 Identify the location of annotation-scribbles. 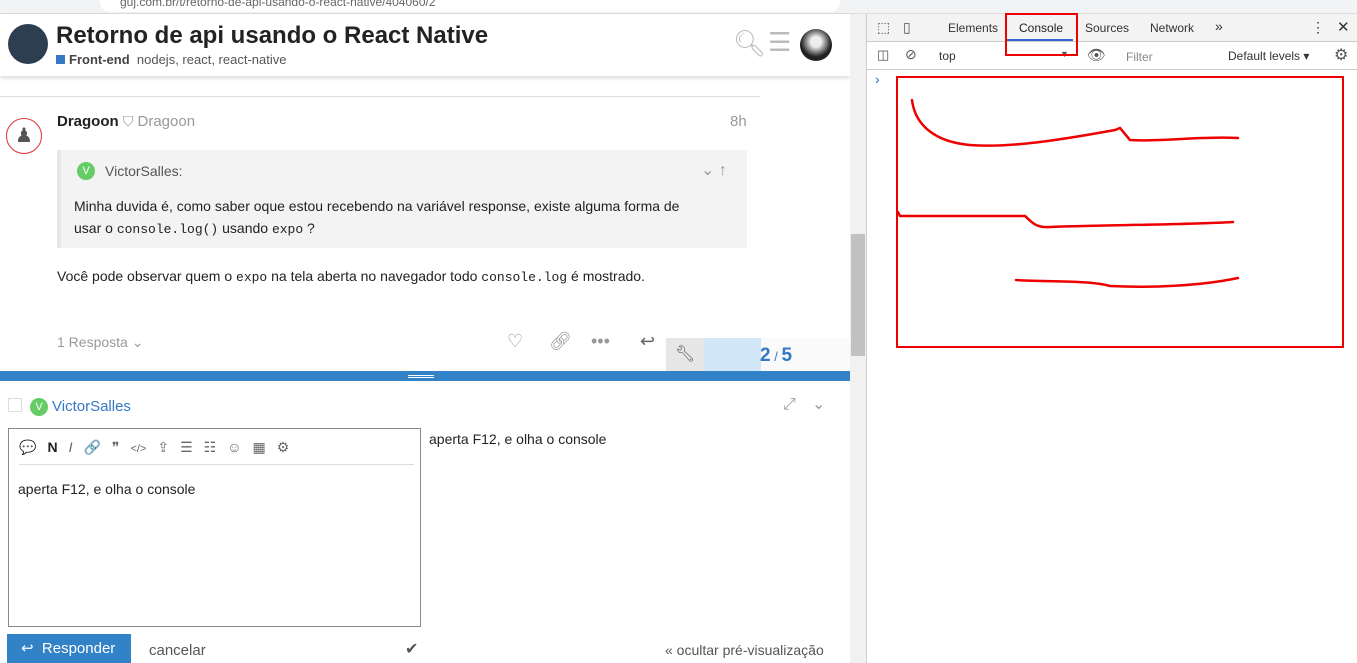
(1068, 193).